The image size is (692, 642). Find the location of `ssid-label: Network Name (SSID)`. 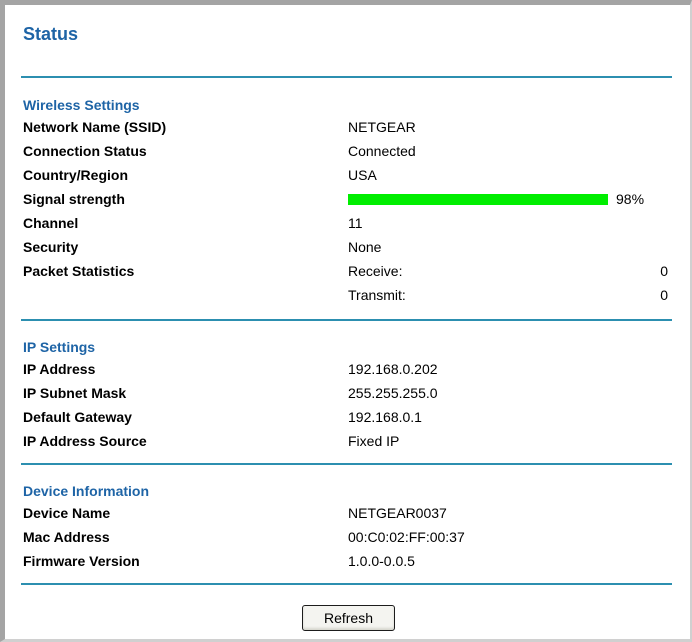

ssid-label: Network Name (SSID) is located at coordinates (95, 127).